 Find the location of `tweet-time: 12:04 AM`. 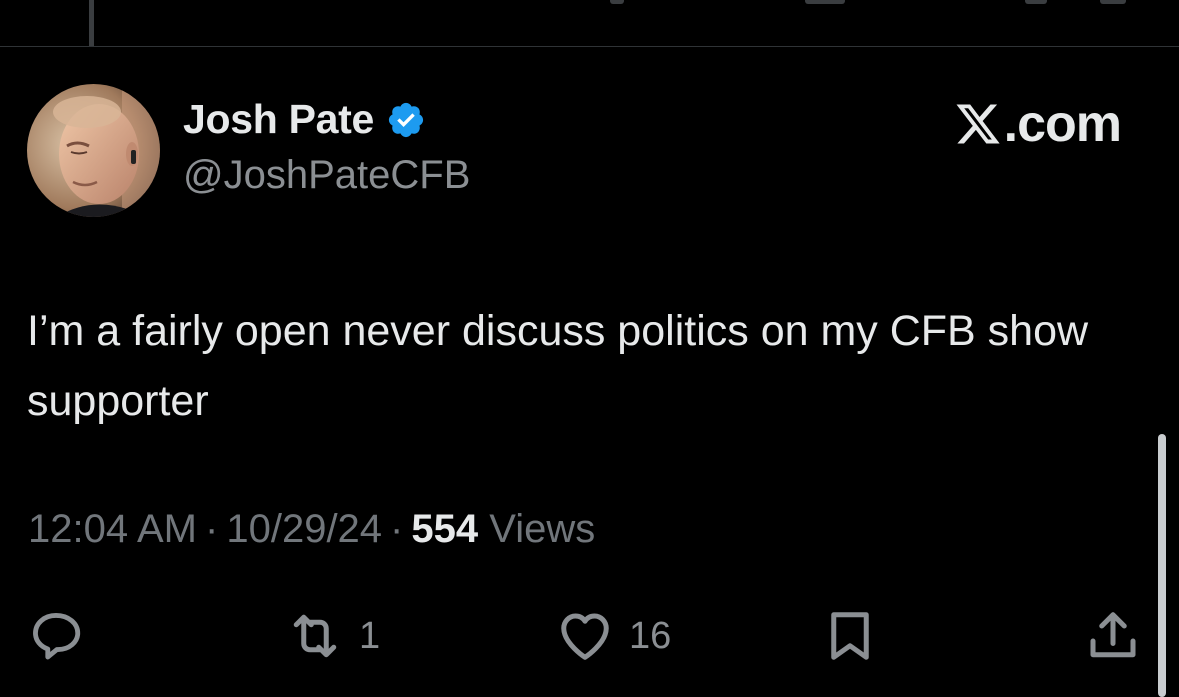

tweet-time: 12:04 AM is located at coordinates (112, 529).